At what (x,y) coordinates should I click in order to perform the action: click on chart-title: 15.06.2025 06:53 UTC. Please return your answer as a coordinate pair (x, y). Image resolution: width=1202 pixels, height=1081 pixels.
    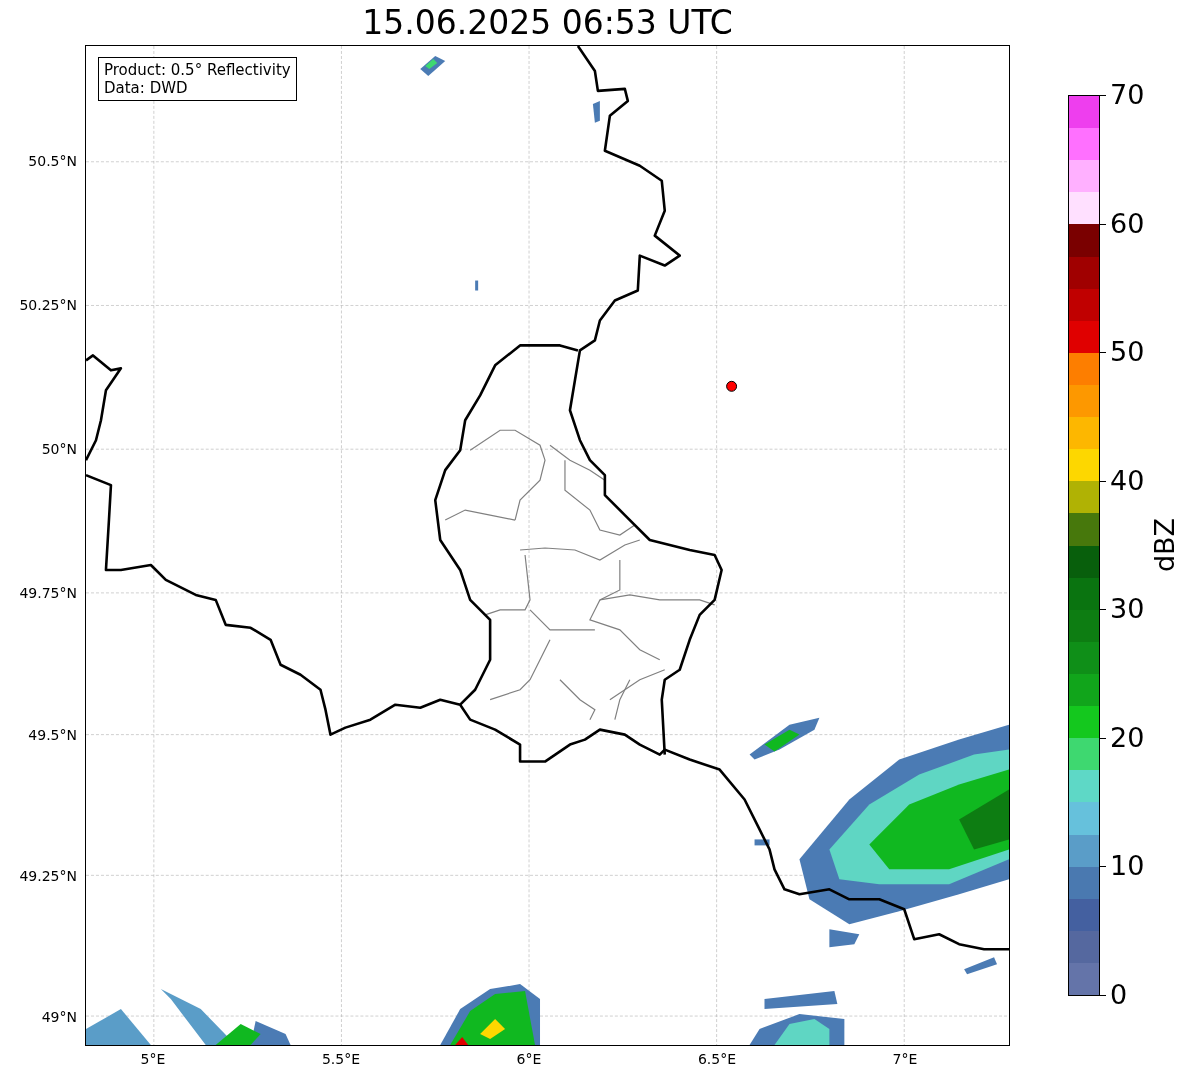
    Looking at the image, I should click on (547, 23).